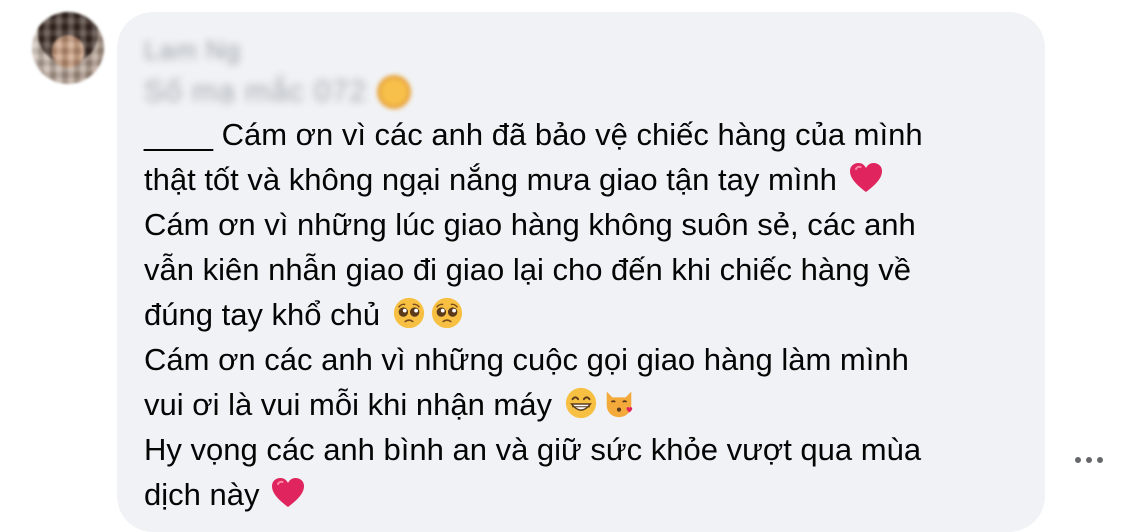 The image size is (1142, 532). What do you see at coordinates (193, 49) in the screenshot?
I see `author-name: Lam Ng` at bounding box center [193, 49].